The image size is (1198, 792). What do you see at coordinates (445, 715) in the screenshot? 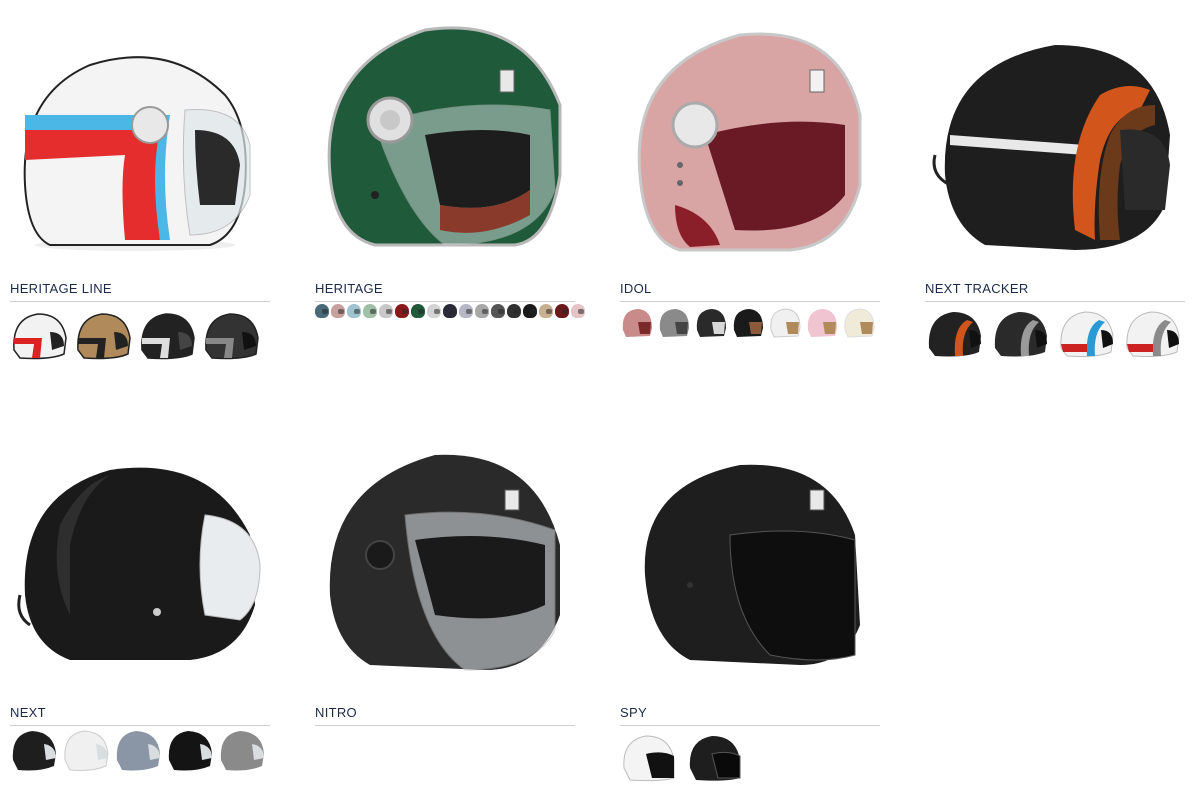
I see `product-title: NITRO` at bounding box center [445, 715].